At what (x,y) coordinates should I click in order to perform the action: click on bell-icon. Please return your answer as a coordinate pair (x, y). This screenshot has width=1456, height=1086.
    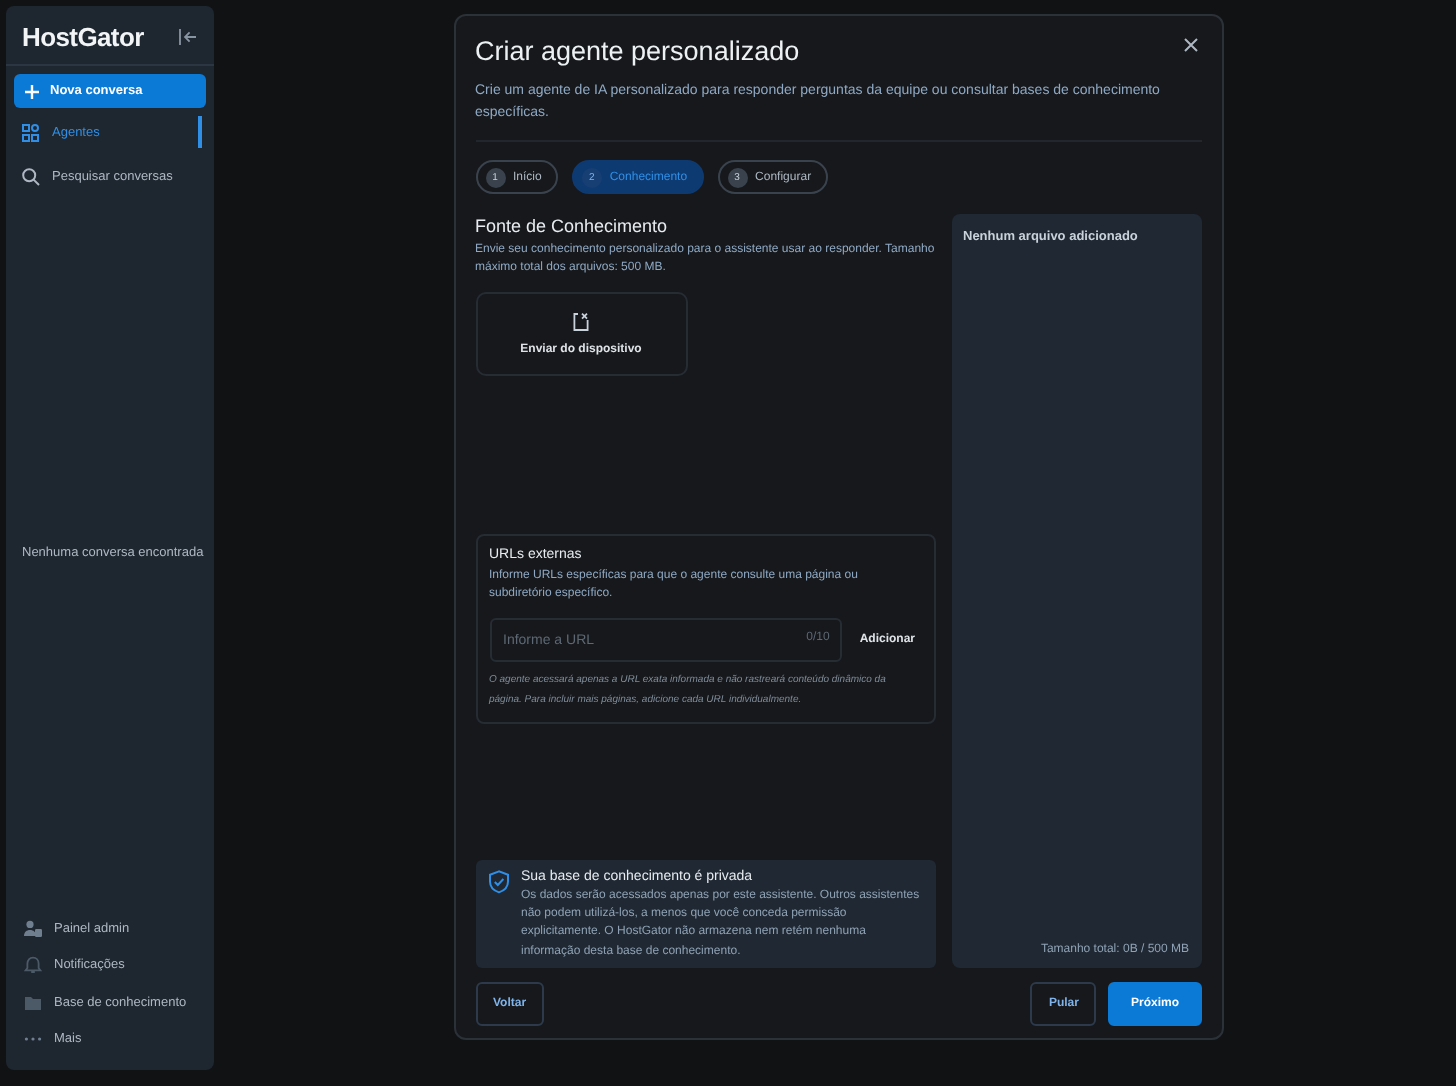
    Looking at the image, I should click on (33, 965).